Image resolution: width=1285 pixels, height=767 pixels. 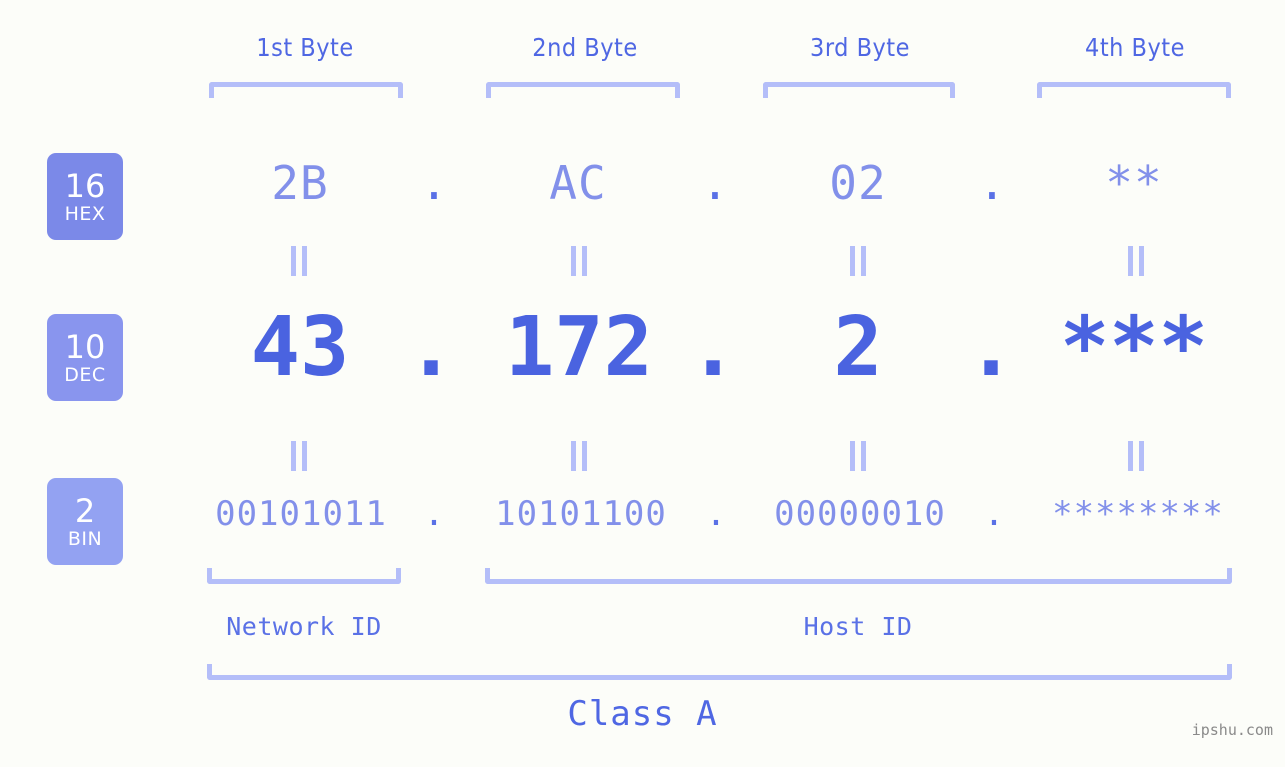 I want to click on host-id-label: Host ID, so click(x=858, y=626).